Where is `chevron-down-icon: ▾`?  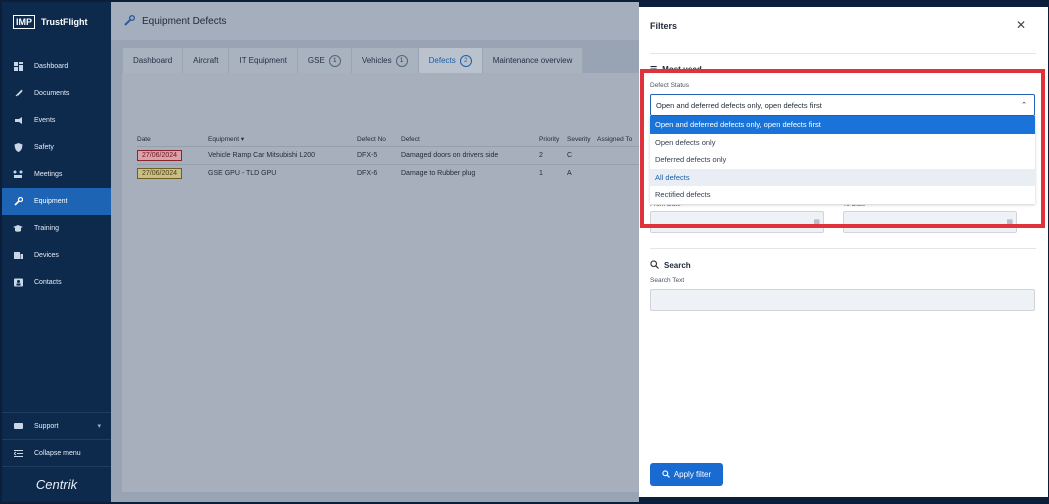
chevron-down-icon: ▾ is located at coordinates (99, 426).